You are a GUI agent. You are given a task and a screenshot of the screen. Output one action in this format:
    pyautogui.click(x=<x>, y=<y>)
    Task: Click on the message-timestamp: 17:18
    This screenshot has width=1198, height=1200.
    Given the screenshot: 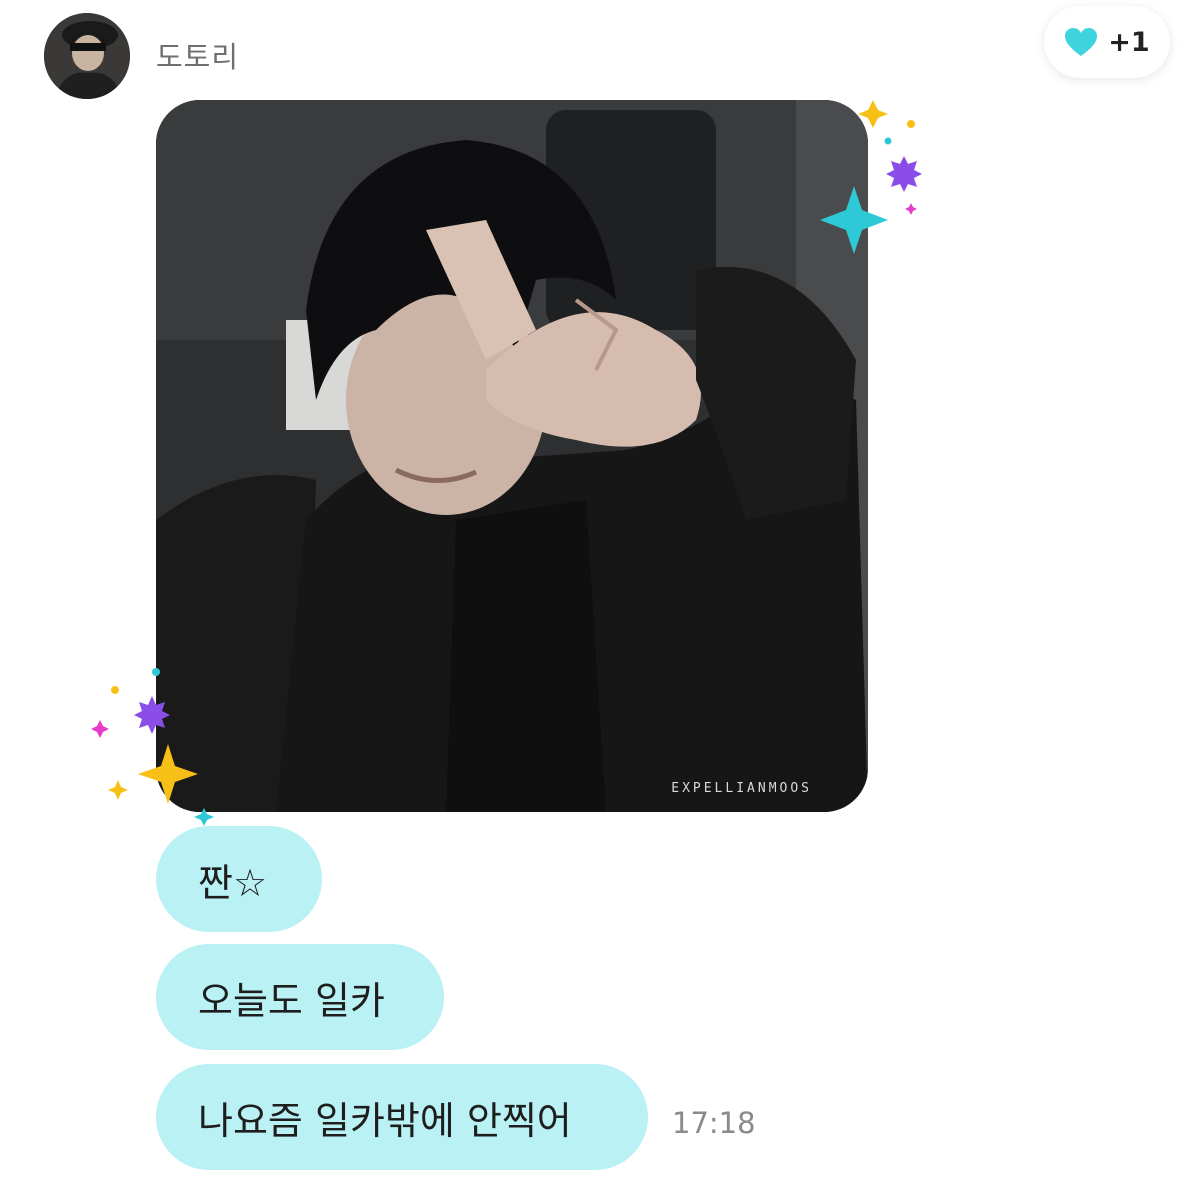 What is the action you would take?
    pyautogui.click(x=714, y=1123)
    